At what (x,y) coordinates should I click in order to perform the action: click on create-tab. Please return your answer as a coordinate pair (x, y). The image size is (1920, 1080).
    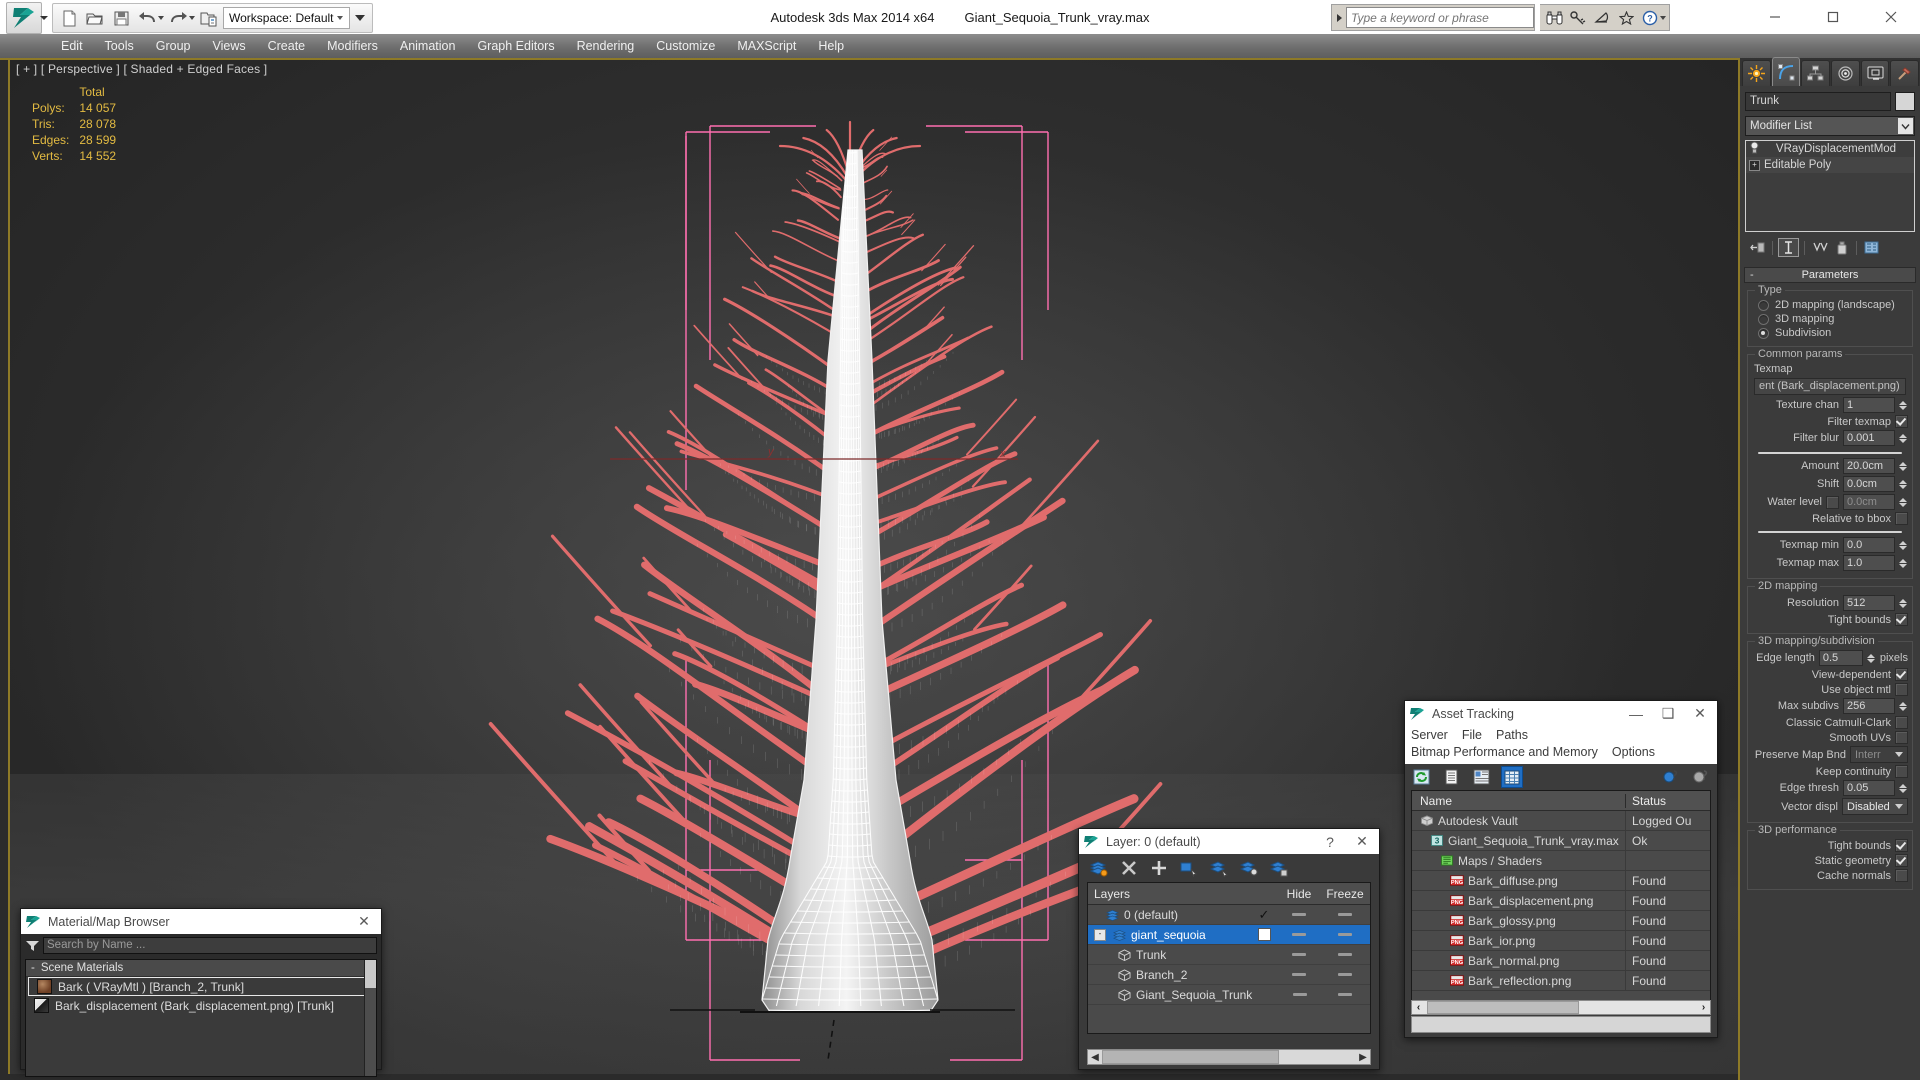
    Looking at the image, I should click on (1756, 73).